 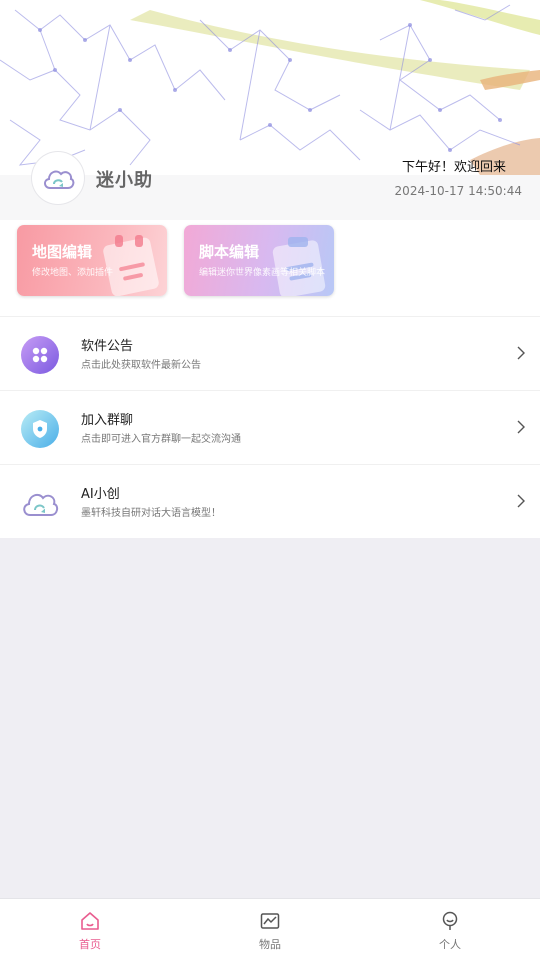 I want to click on list-item-title: 加入群聊, so click(x=107, y=420).